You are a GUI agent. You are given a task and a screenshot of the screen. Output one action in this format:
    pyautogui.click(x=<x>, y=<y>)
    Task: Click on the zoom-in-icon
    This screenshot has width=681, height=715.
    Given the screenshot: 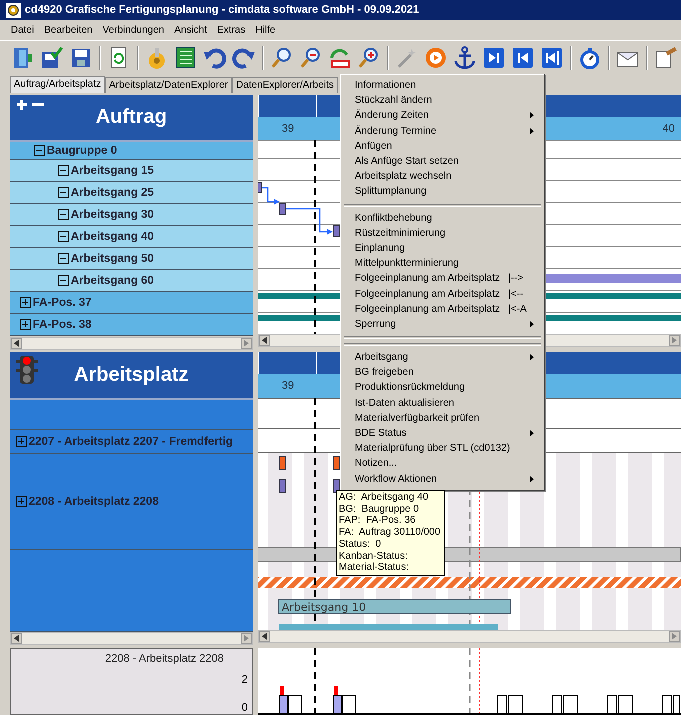 What is the action you would take?
    pyautogui.click(x=369, y=58)
    